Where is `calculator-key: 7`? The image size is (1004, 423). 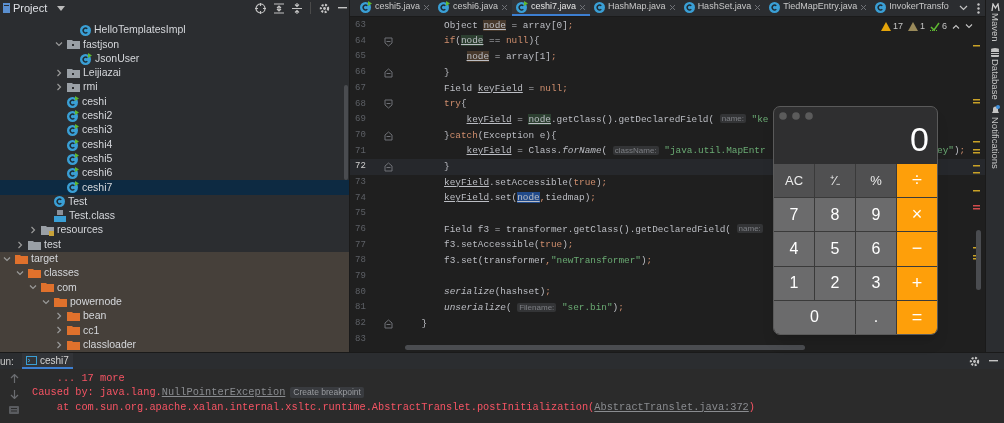
calculator-key: 7 is located at coordinates (794, 215).